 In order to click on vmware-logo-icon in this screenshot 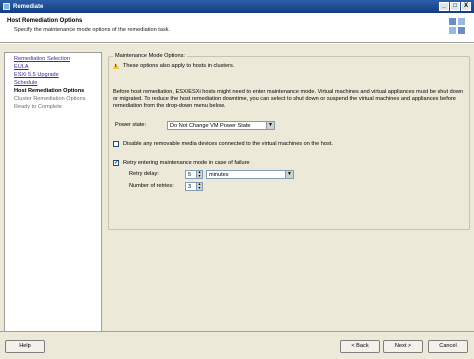, I will do `click(457, 26)`.